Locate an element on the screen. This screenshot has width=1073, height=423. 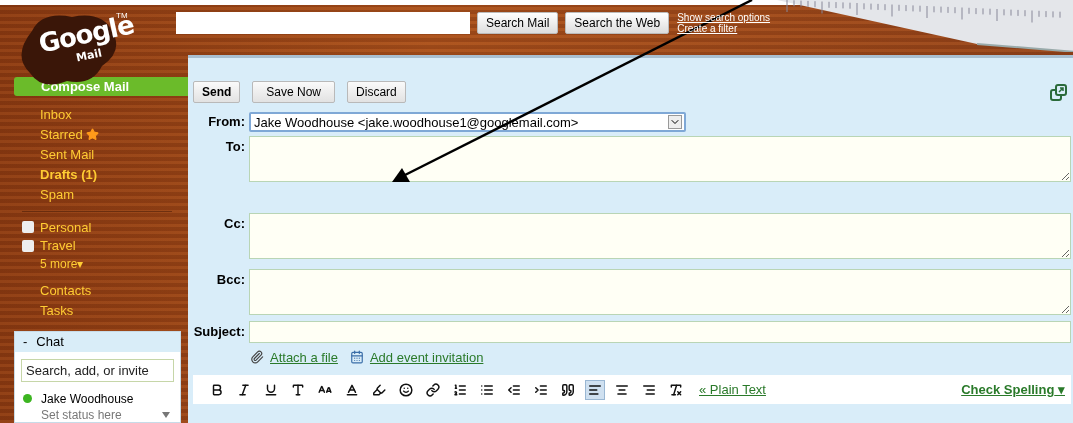
label-link: Personal is located at coordinates (66, 227).